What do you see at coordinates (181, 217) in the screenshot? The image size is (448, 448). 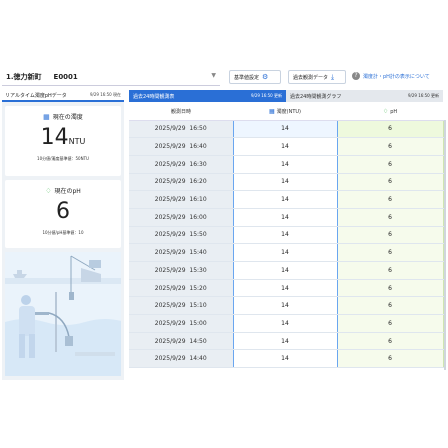 I see `cell-datetime: 2025/9/29 16:00` at bounding box center [181, 217].